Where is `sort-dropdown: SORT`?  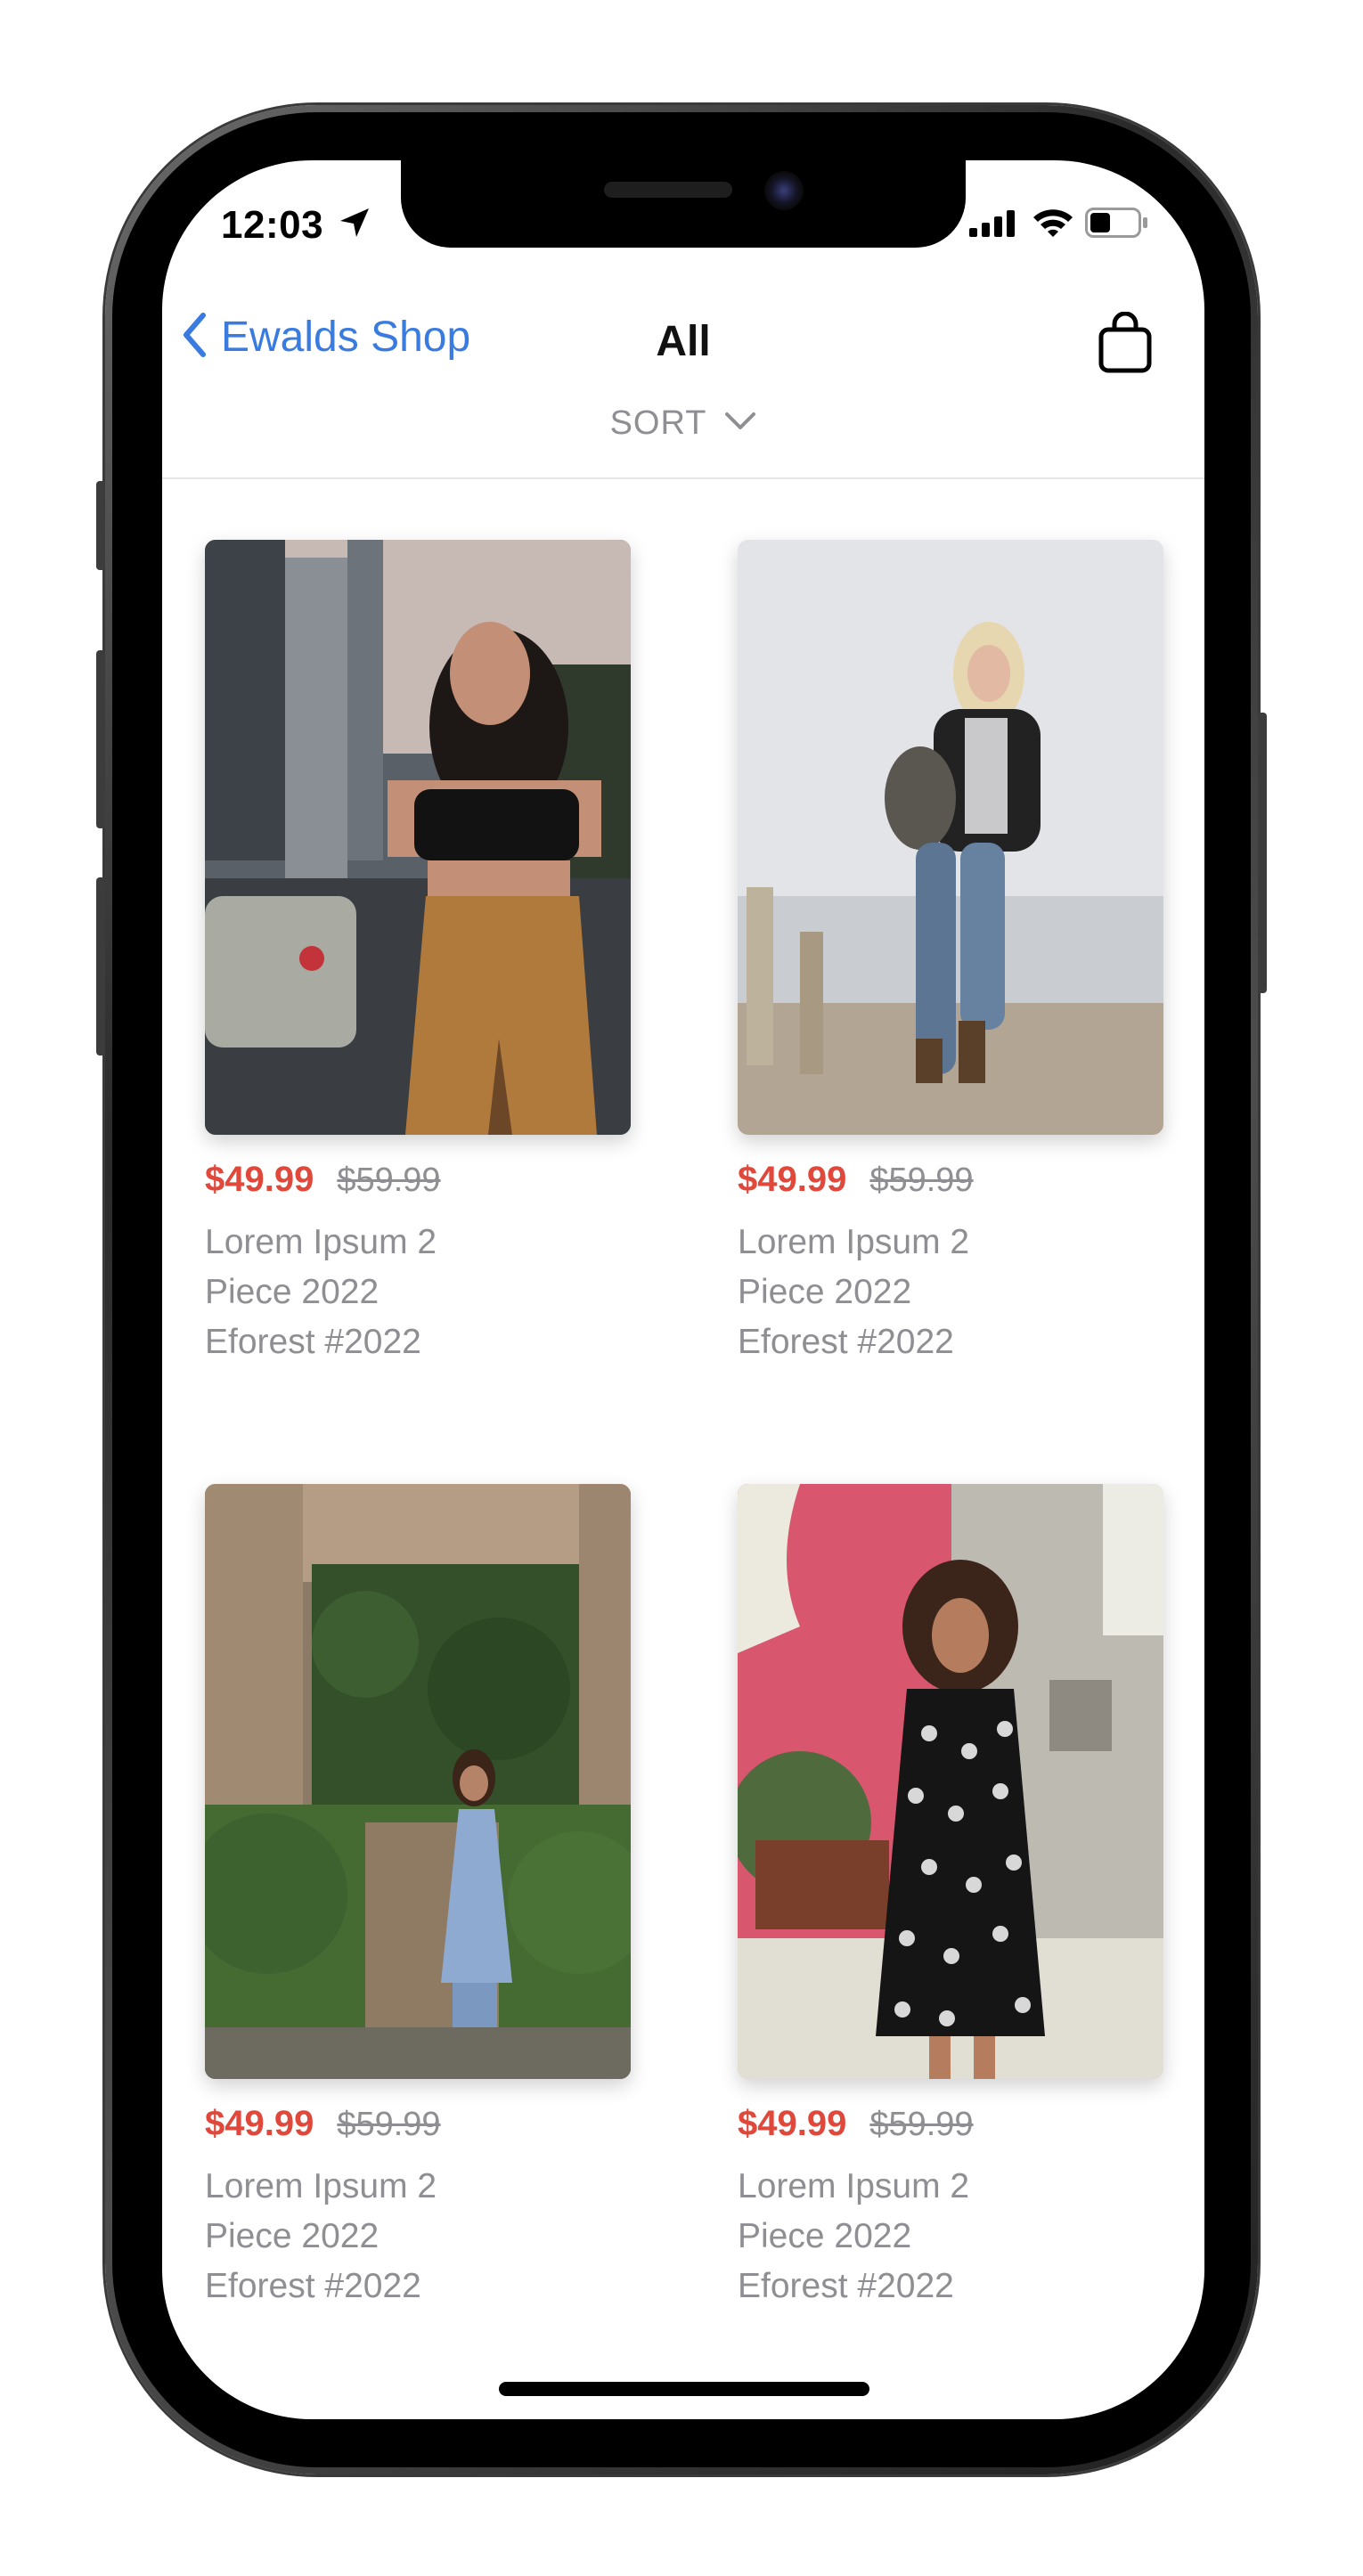
sort-dropdown: SORT is located at coordinates (683, 424).